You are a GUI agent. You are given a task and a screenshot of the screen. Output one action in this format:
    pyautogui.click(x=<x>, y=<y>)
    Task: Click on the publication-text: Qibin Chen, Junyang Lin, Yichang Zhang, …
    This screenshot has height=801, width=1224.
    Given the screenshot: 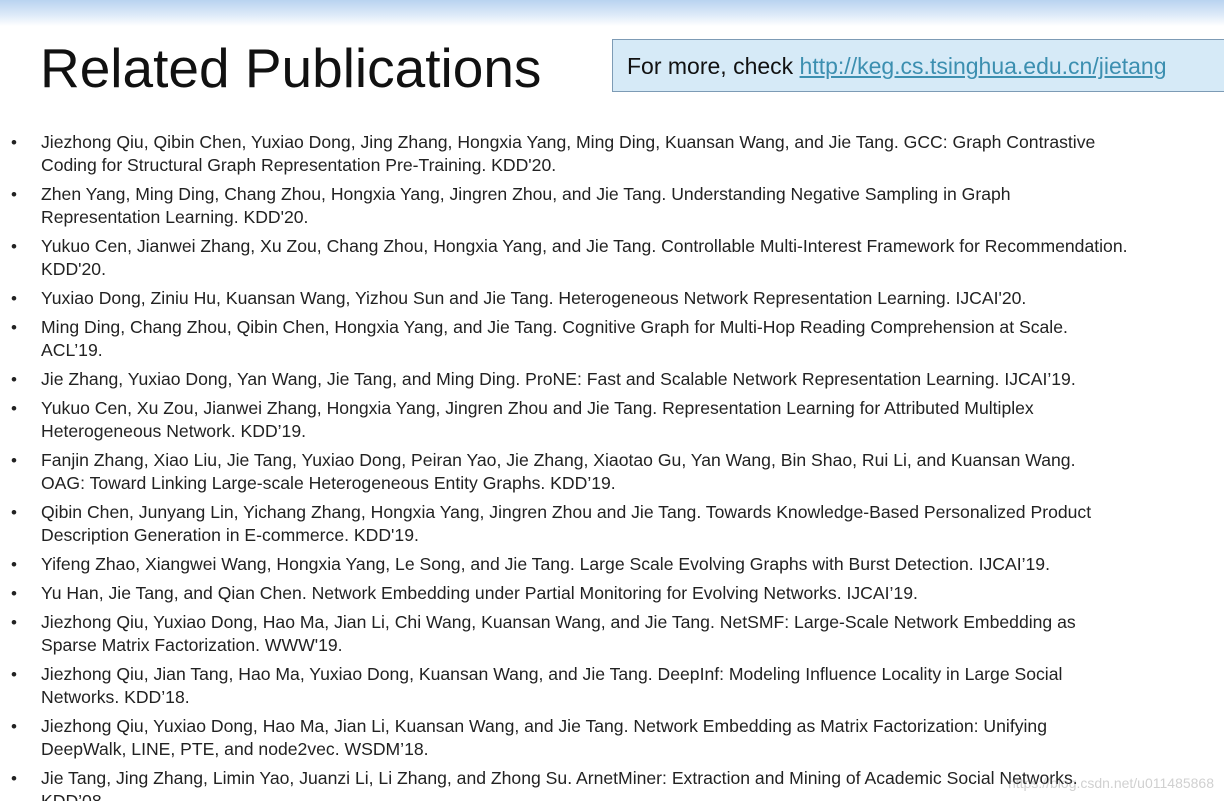 What is the action you would take?
    pyautogui.click(x=566, y=512)
    